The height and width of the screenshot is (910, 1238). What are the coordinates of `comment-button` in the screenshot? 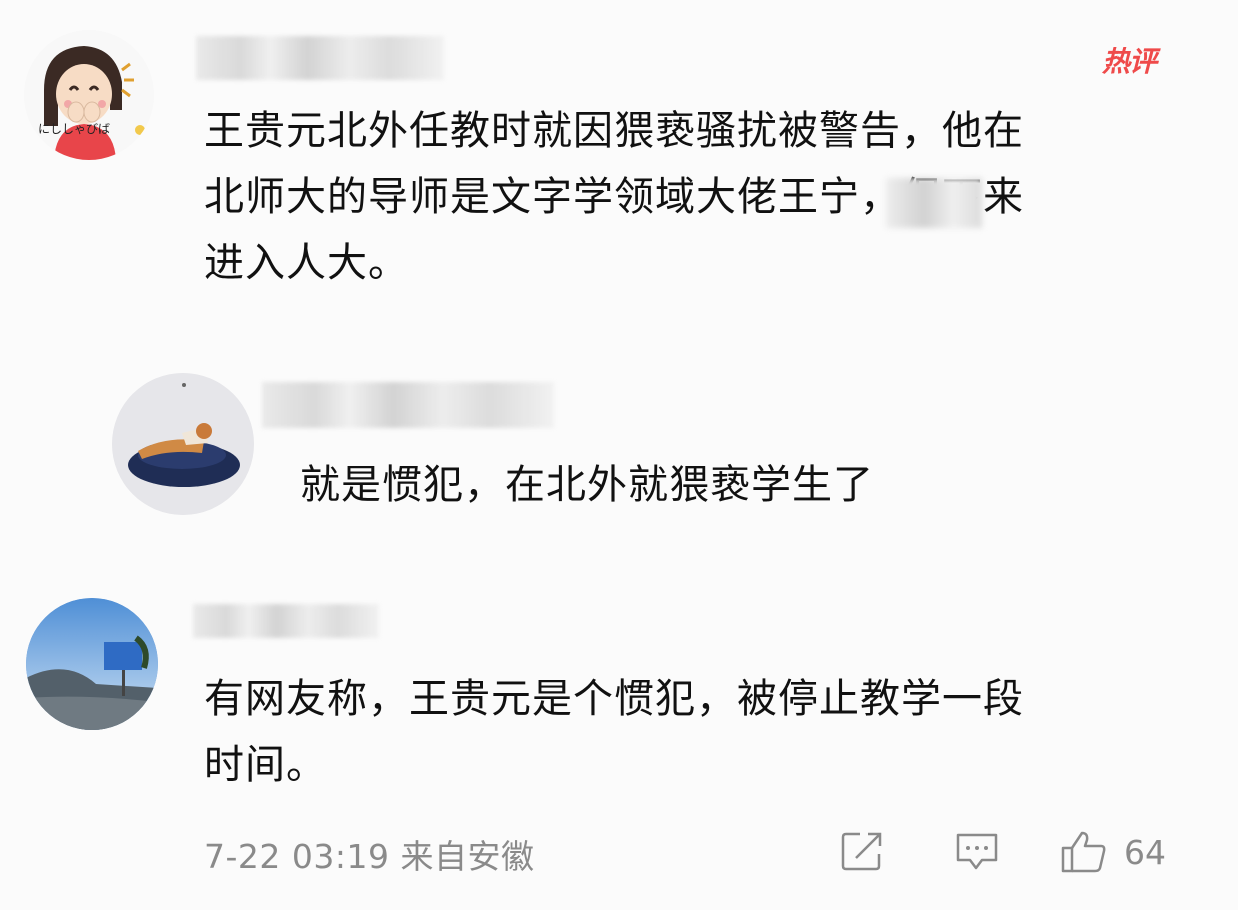 It's located at (977, 851).